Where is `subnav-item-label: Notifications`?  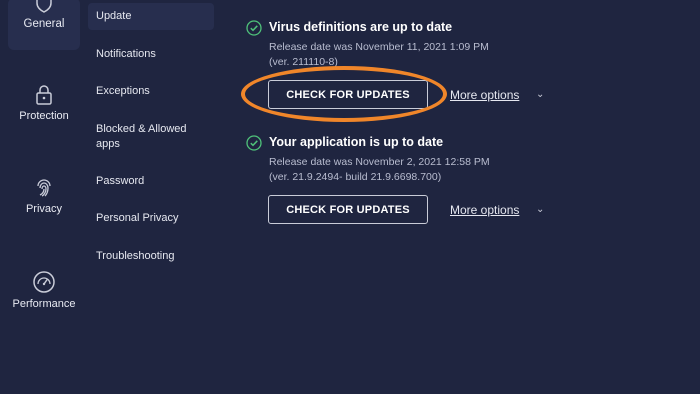
subnav-item-label: Notifications is located at coordinates (126, 54).